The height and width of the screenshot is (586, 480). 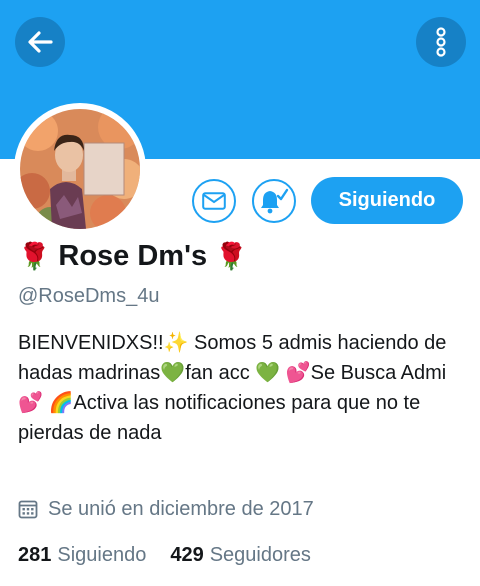 I want to click on arrow-left-icon, so click(x=40, y=42).